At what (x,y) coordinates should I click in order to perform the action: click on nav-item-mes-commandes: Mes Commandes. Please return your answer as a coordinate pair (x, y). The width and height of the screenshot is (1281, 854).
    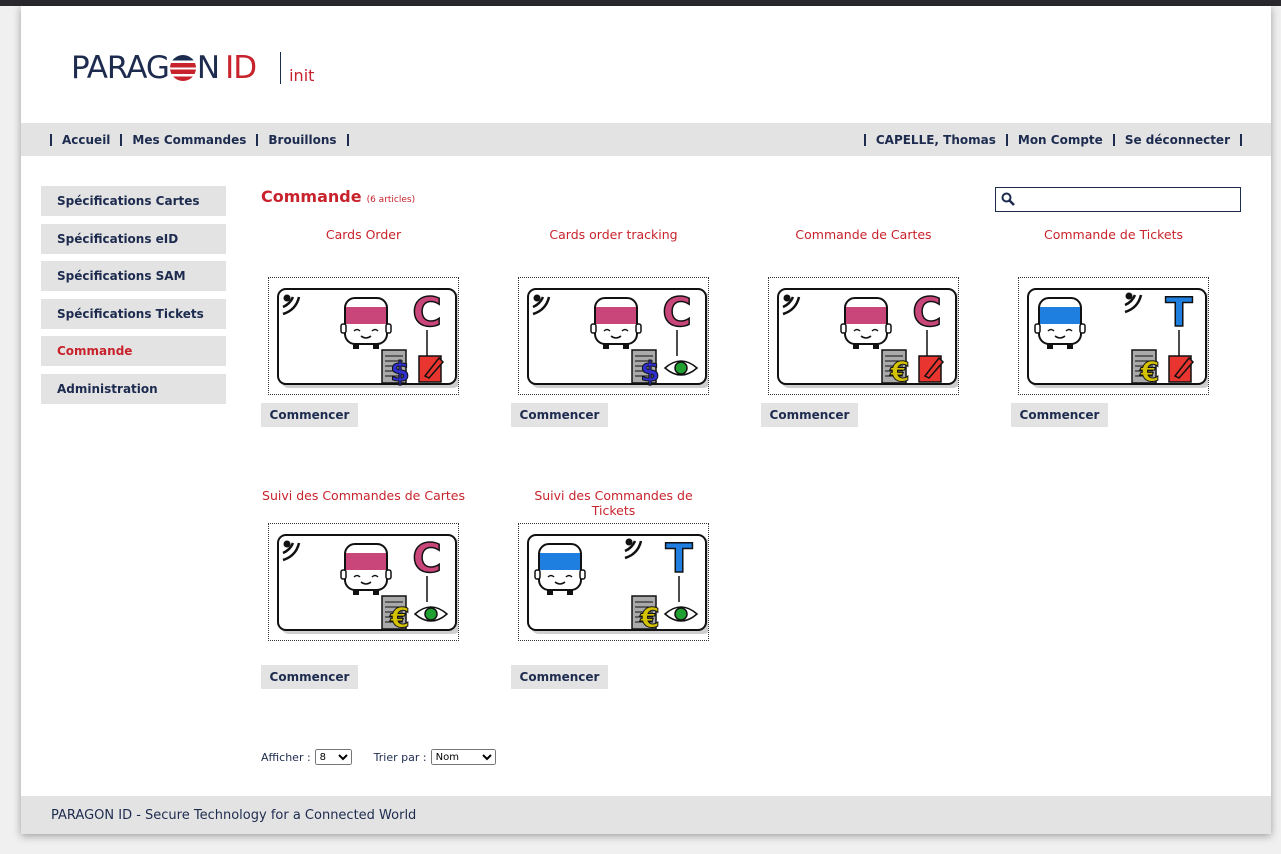
    Looking at the image, I should click on (189, 140).